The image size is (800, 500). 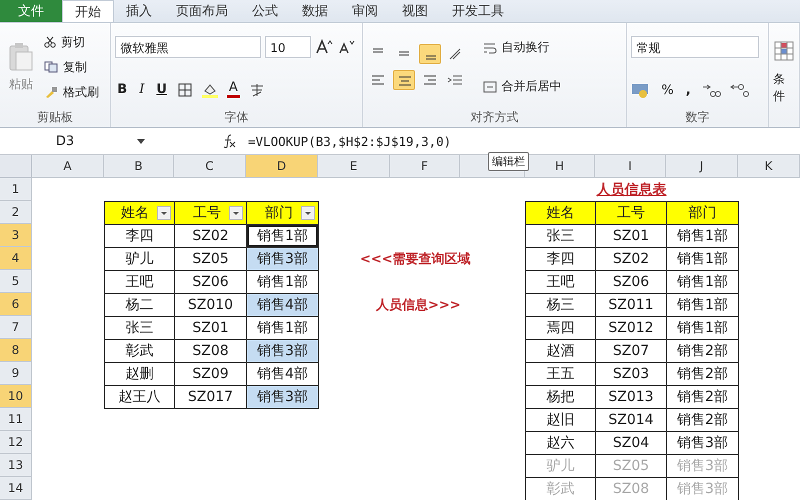 I want to click on header-text: 工号, so click(x=207, y=213).